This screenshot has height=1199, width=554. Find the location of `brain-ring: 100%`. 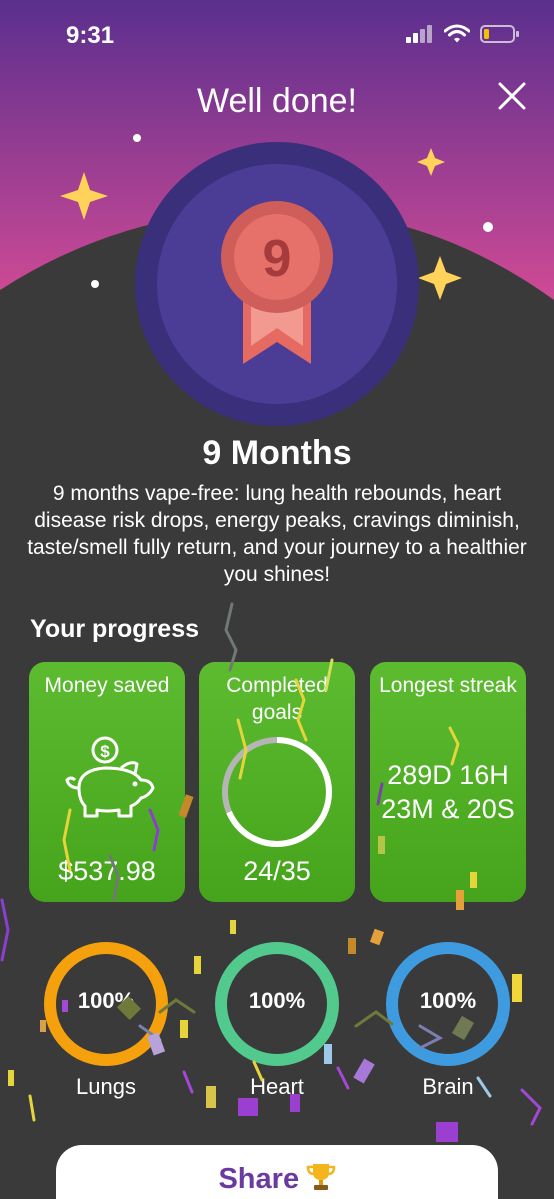

brain-ring: 100% is located at coordinates (448, 1004).